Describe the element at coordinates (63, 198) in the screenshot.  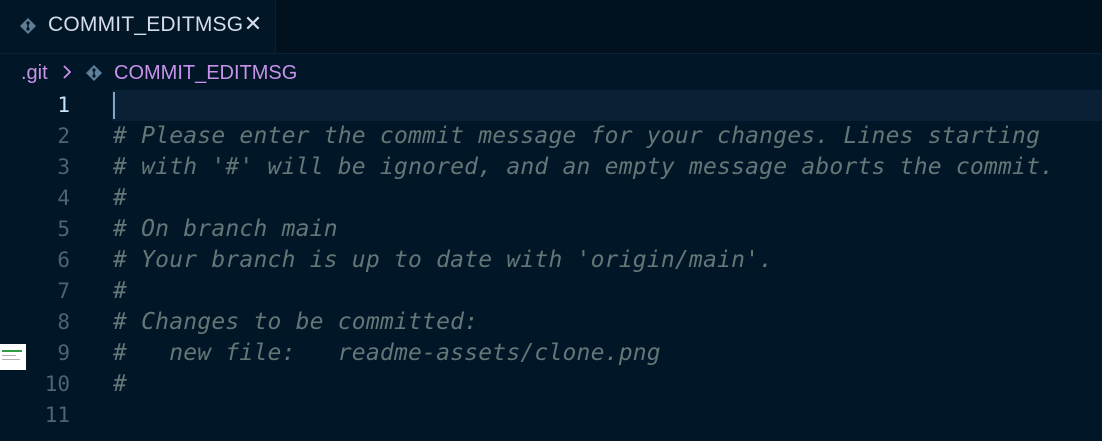
I see `line-number: 4` at that location.